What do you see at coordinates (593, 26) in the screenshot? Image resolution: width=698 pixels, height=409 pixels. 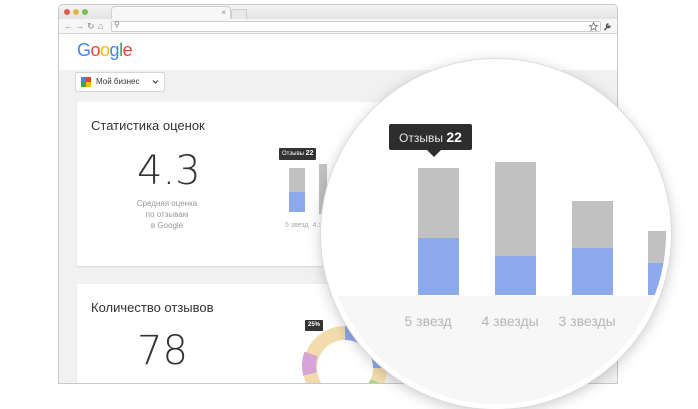 I see `star-icon` at bounding box center [593, 26].